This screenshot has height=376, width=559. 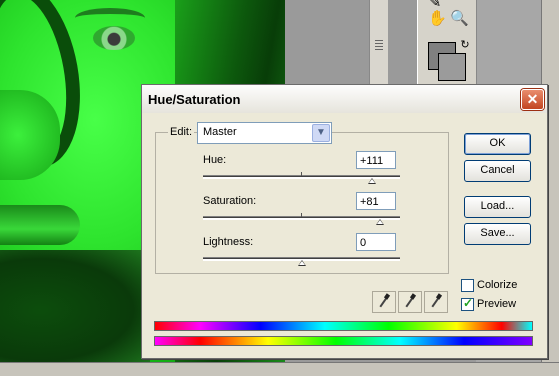 What do you see at coordinates (497, 285) in the screenshot?
I see `colorize-label: Colorize` at bounding box center [497, 285].